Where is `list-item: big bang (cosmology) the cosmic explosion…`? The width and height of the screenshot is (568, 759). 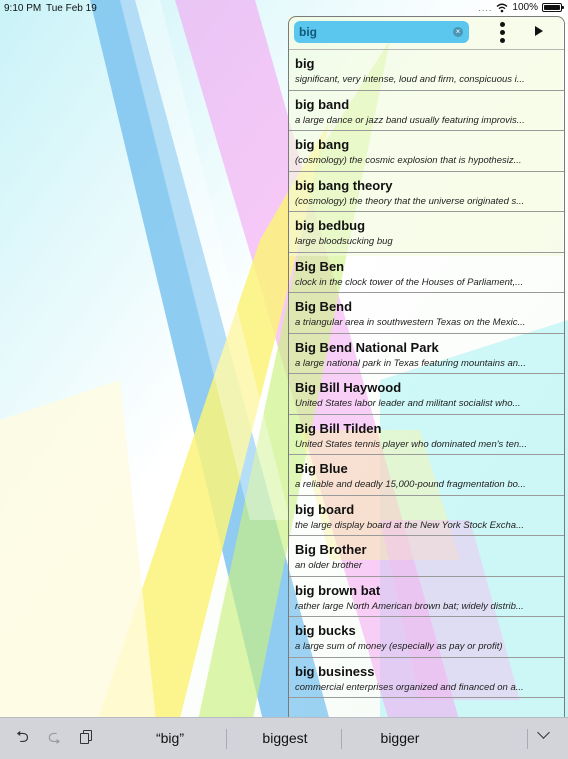
list-item: big bang (cosmology) the cosmic explosion… is located at coordinates (426, 151).